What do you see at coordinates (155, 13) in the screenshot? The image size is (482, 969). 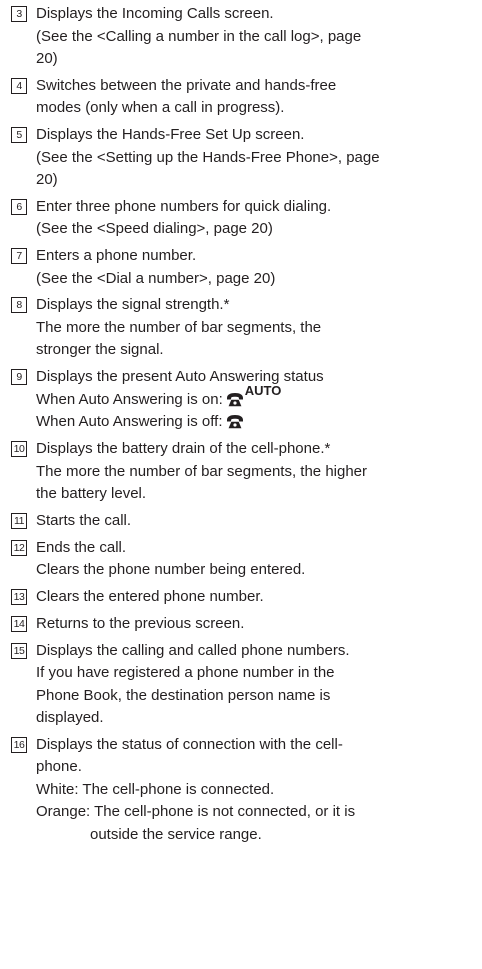 I see `item-line: Displays the Incoming Calls screen.` at bounding box center [155, 13].